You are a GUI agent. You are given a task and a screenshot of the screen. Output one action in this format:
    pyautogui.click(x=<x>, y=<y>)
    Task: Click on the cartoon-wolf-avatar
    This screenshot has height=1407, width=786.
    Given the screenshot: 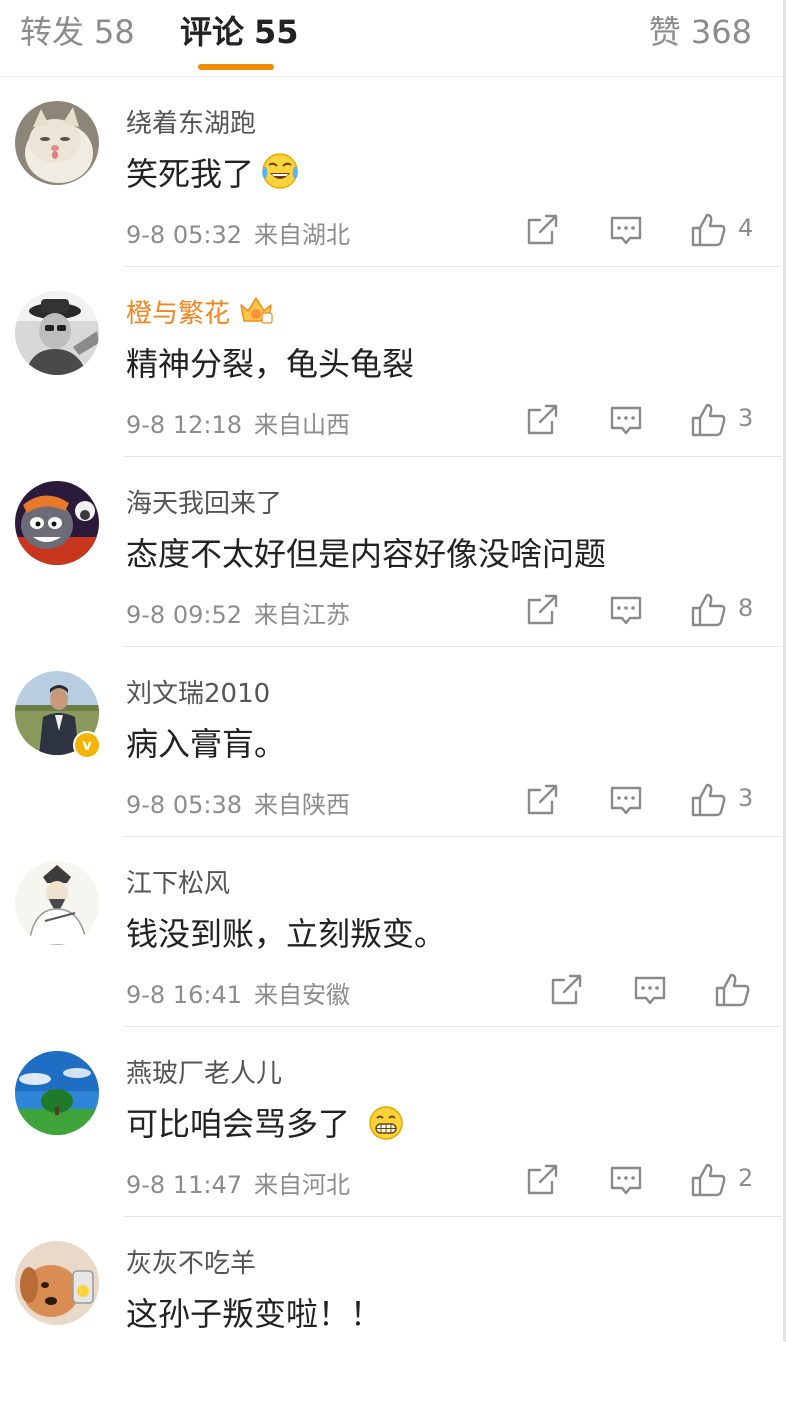 What is the action you would take?
    pyautogui.click(x=57, y=523)
    